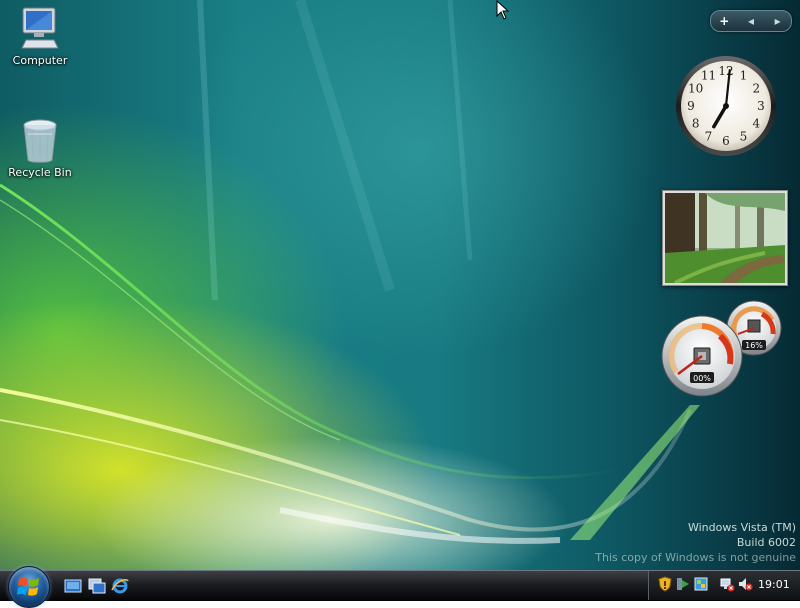 This screenshot has height=608, width=800. Describe the element at coordinates (724, 21) in the screenshot. I see `add-gadget-button: +` at that location.